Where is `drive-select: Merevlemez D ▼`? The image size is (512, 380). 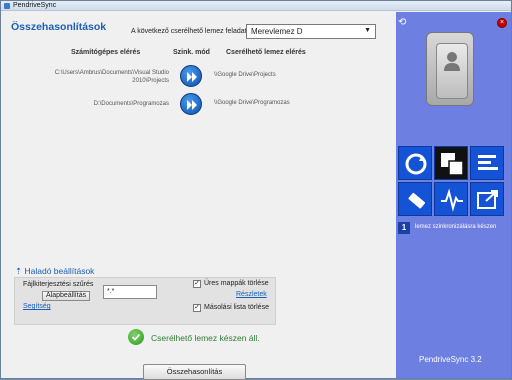
drive-select: Merevlemez D ▼ is located at coordinates (311, 31).